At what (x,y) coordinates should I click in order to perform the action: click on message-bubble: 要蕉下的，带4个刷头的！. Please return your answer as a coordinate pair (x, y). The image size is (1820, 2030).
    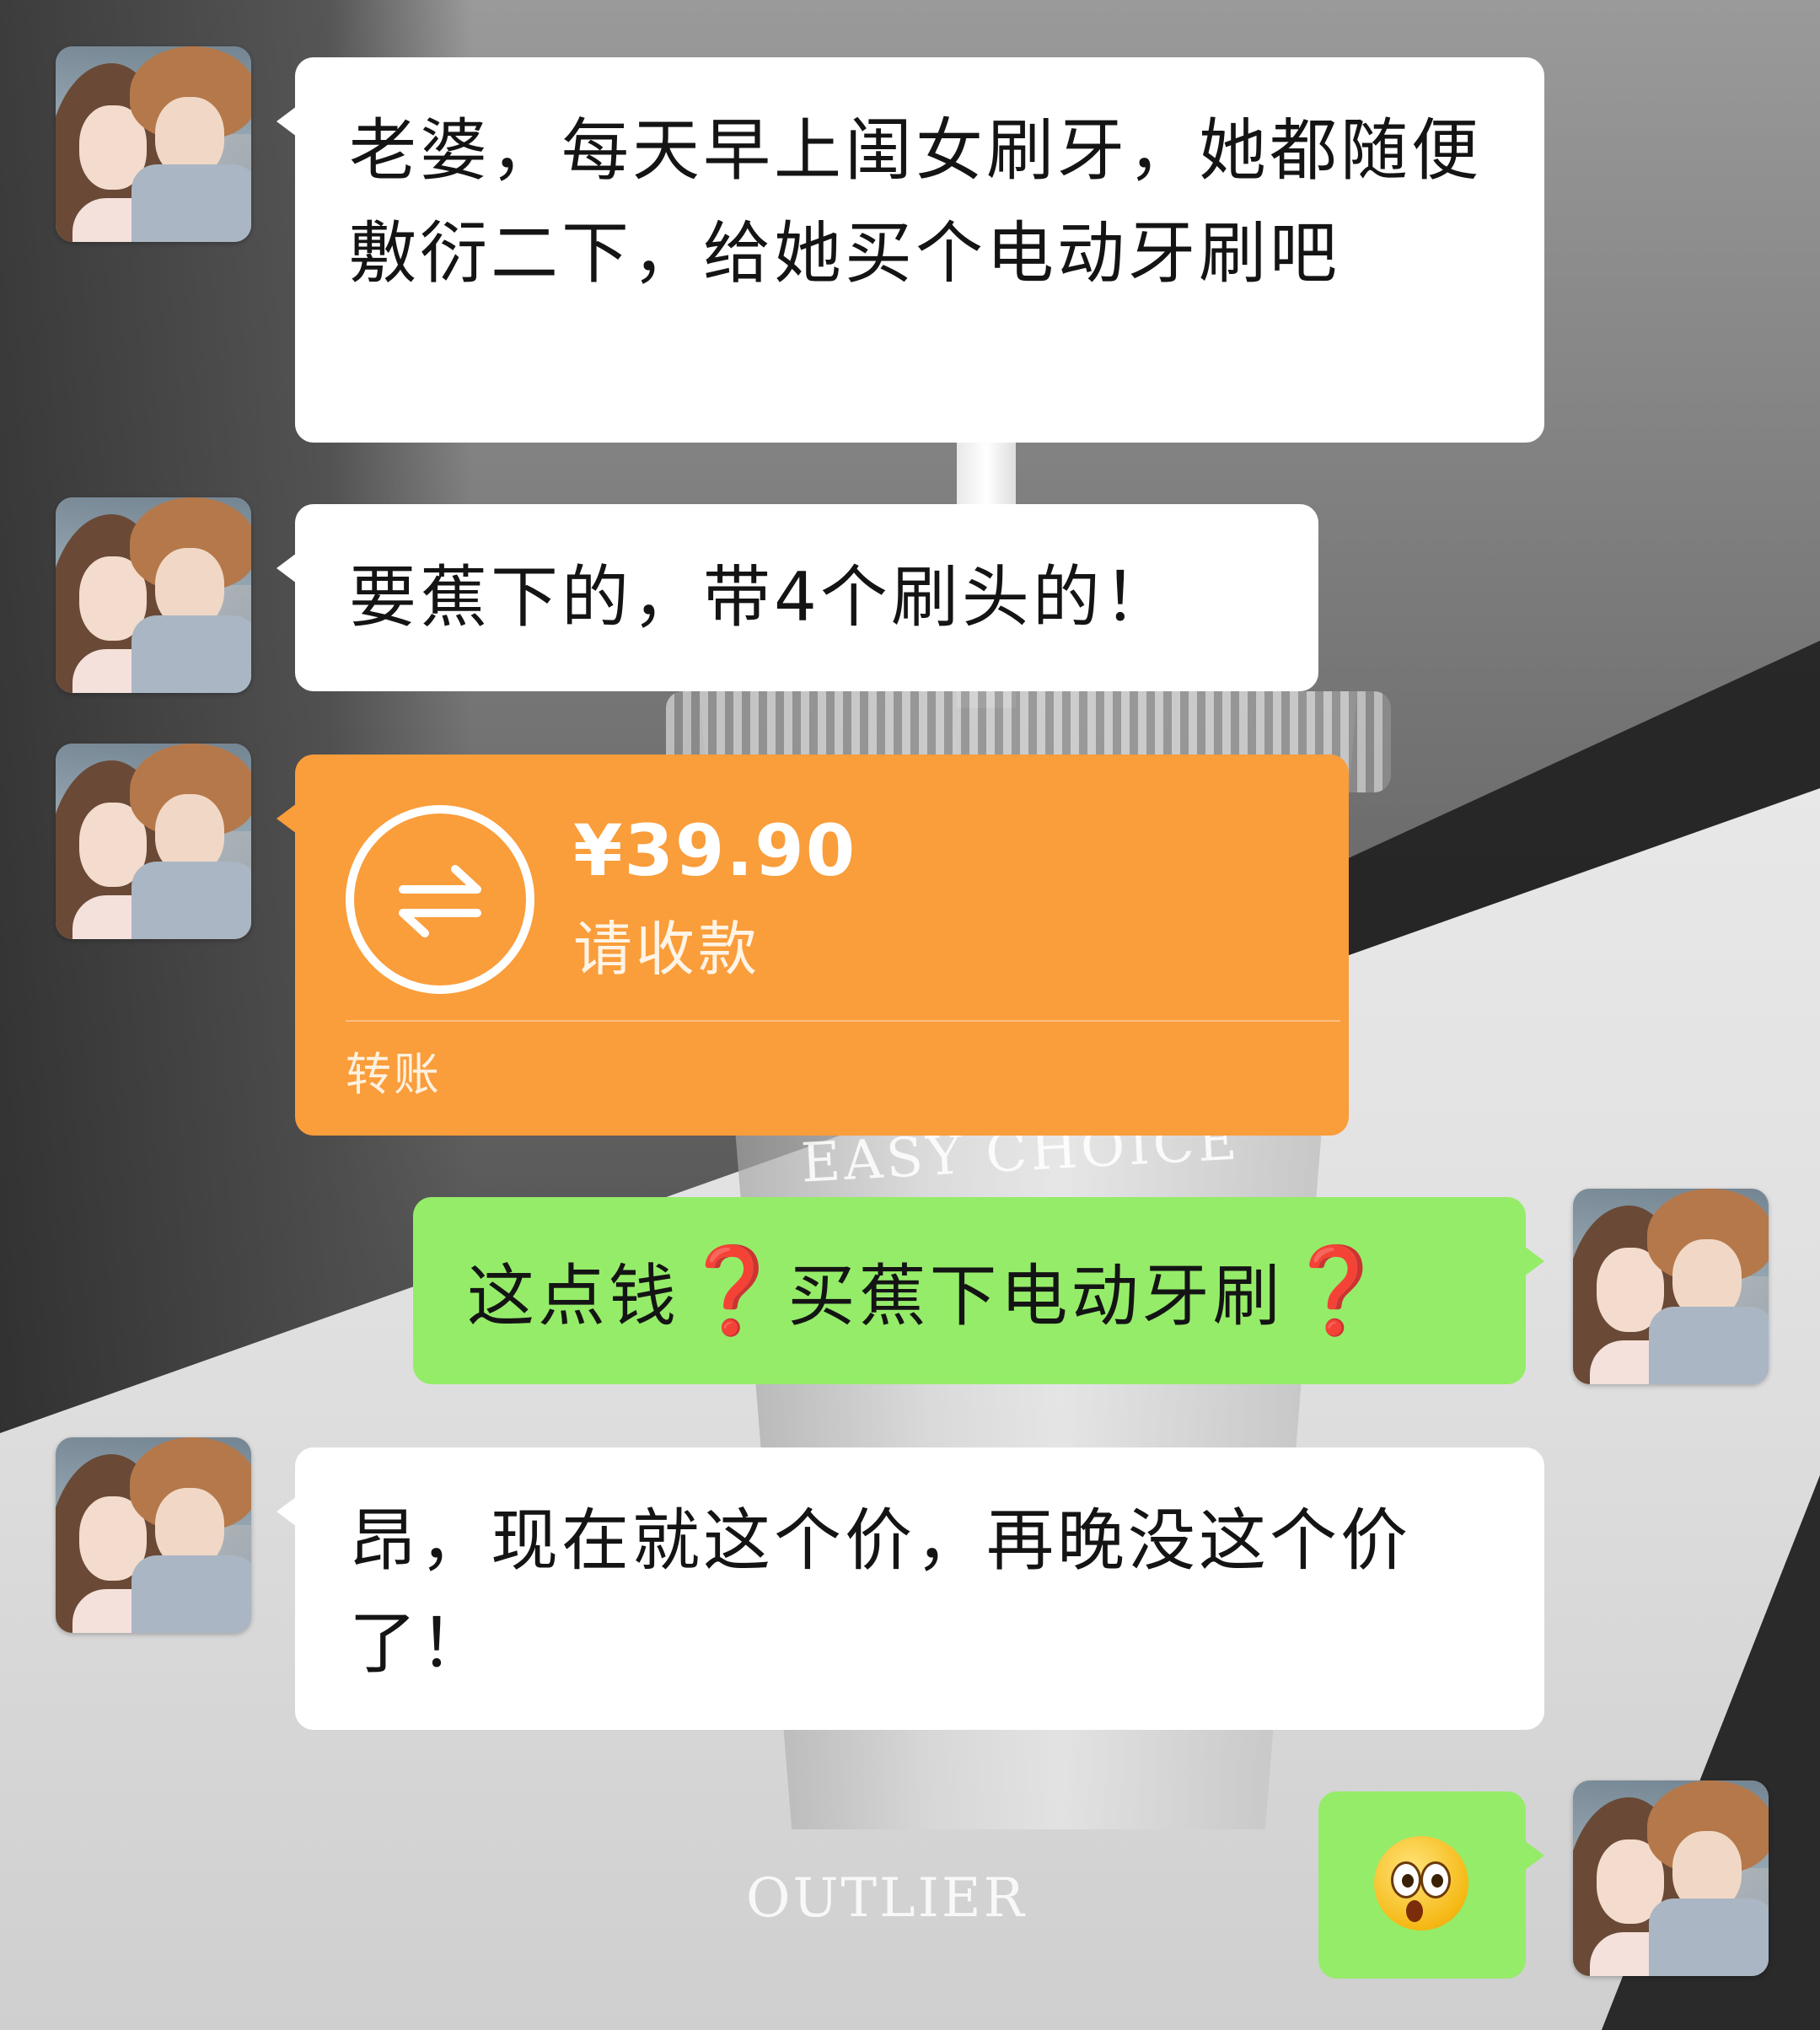
    Looking at the image, I should click on (797, 597).